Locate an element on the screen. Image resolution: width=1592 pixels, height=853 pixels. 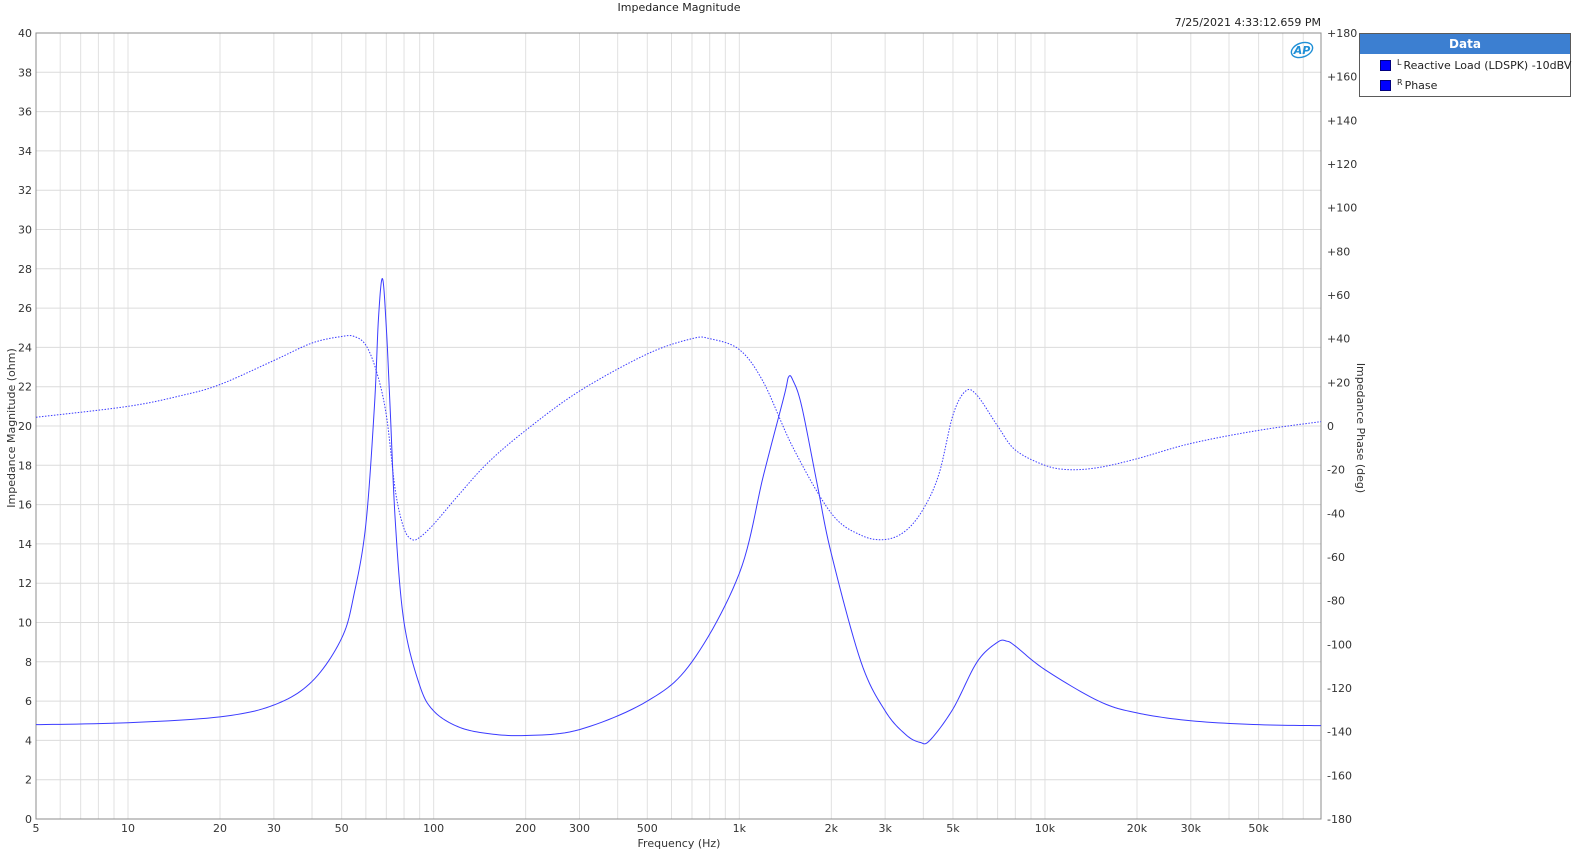
y-tick-label: 32 is located at coordinates (25, 190).